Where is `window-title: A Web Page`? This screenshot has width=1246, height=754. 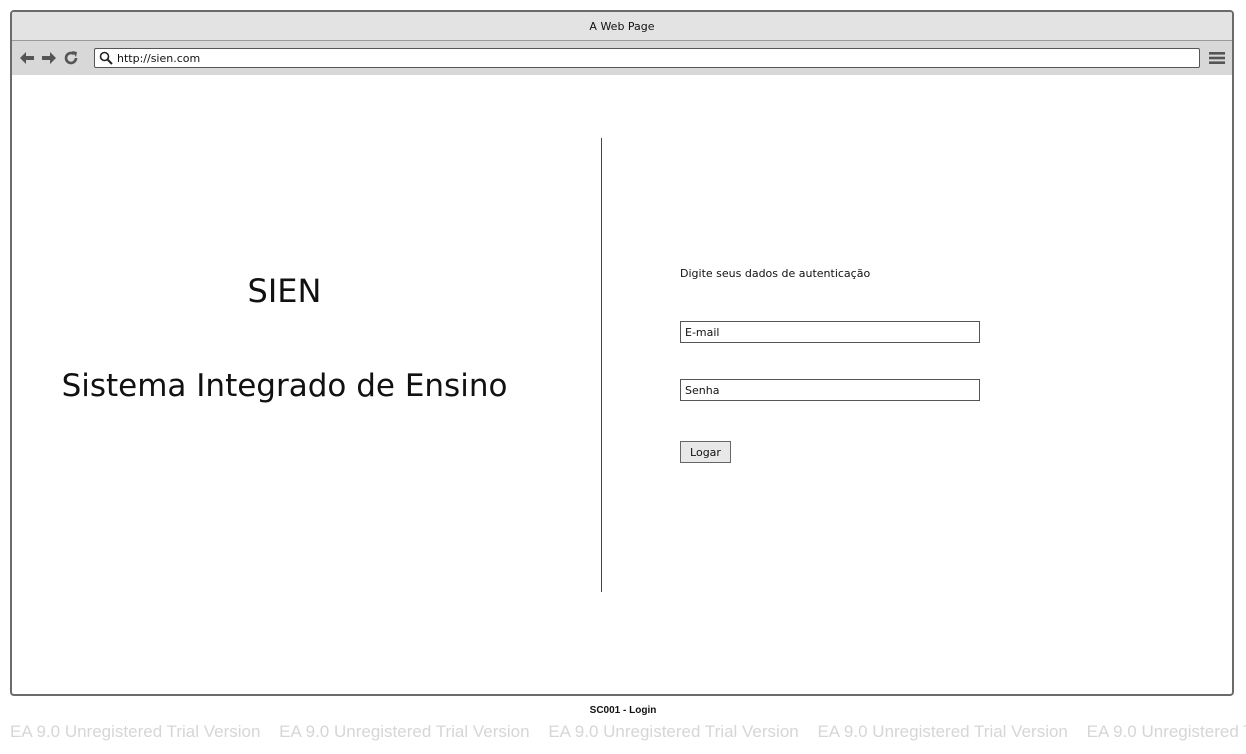
window-title: A Web Page is located at coordinates (622, 26).